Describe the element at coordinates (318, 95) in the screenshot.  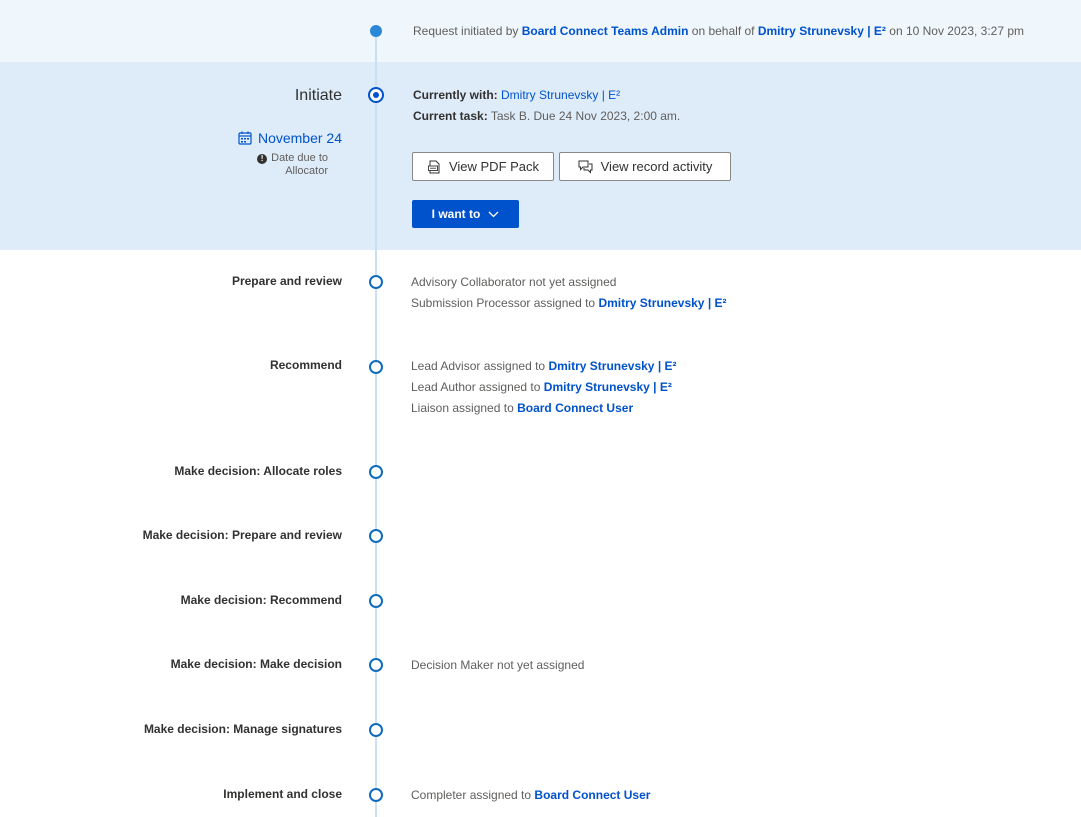
I see `stage-title-initiate: Initiate` at that location.